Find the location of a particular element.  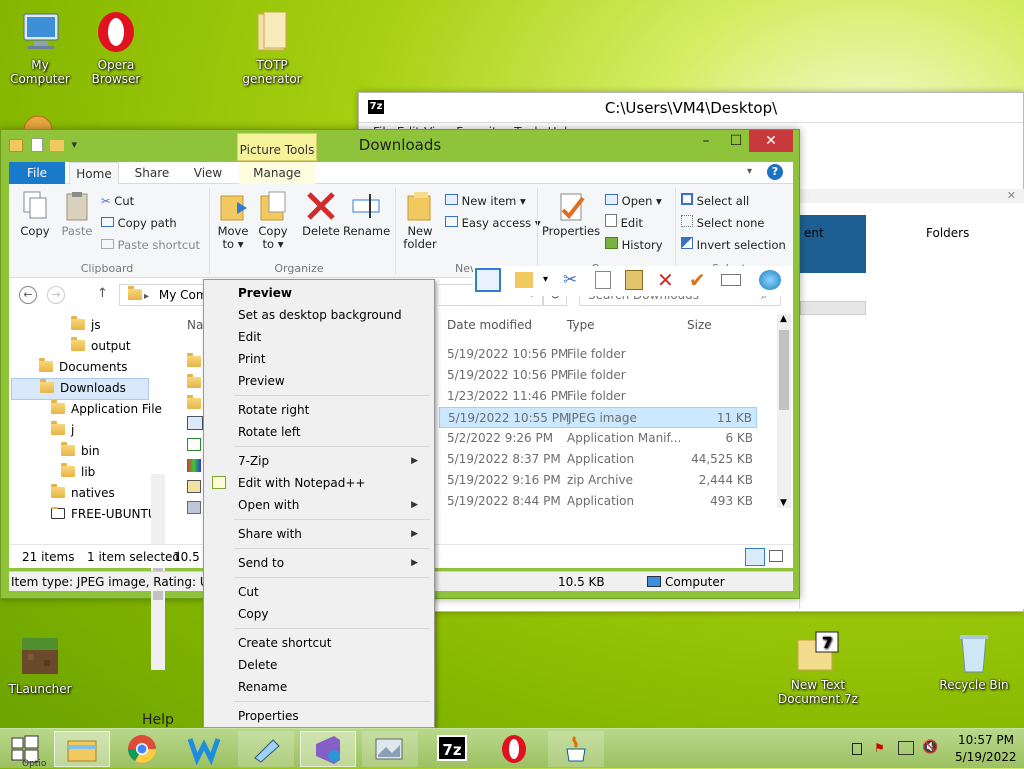

tree-item: output is located at coordinates (101, 345).